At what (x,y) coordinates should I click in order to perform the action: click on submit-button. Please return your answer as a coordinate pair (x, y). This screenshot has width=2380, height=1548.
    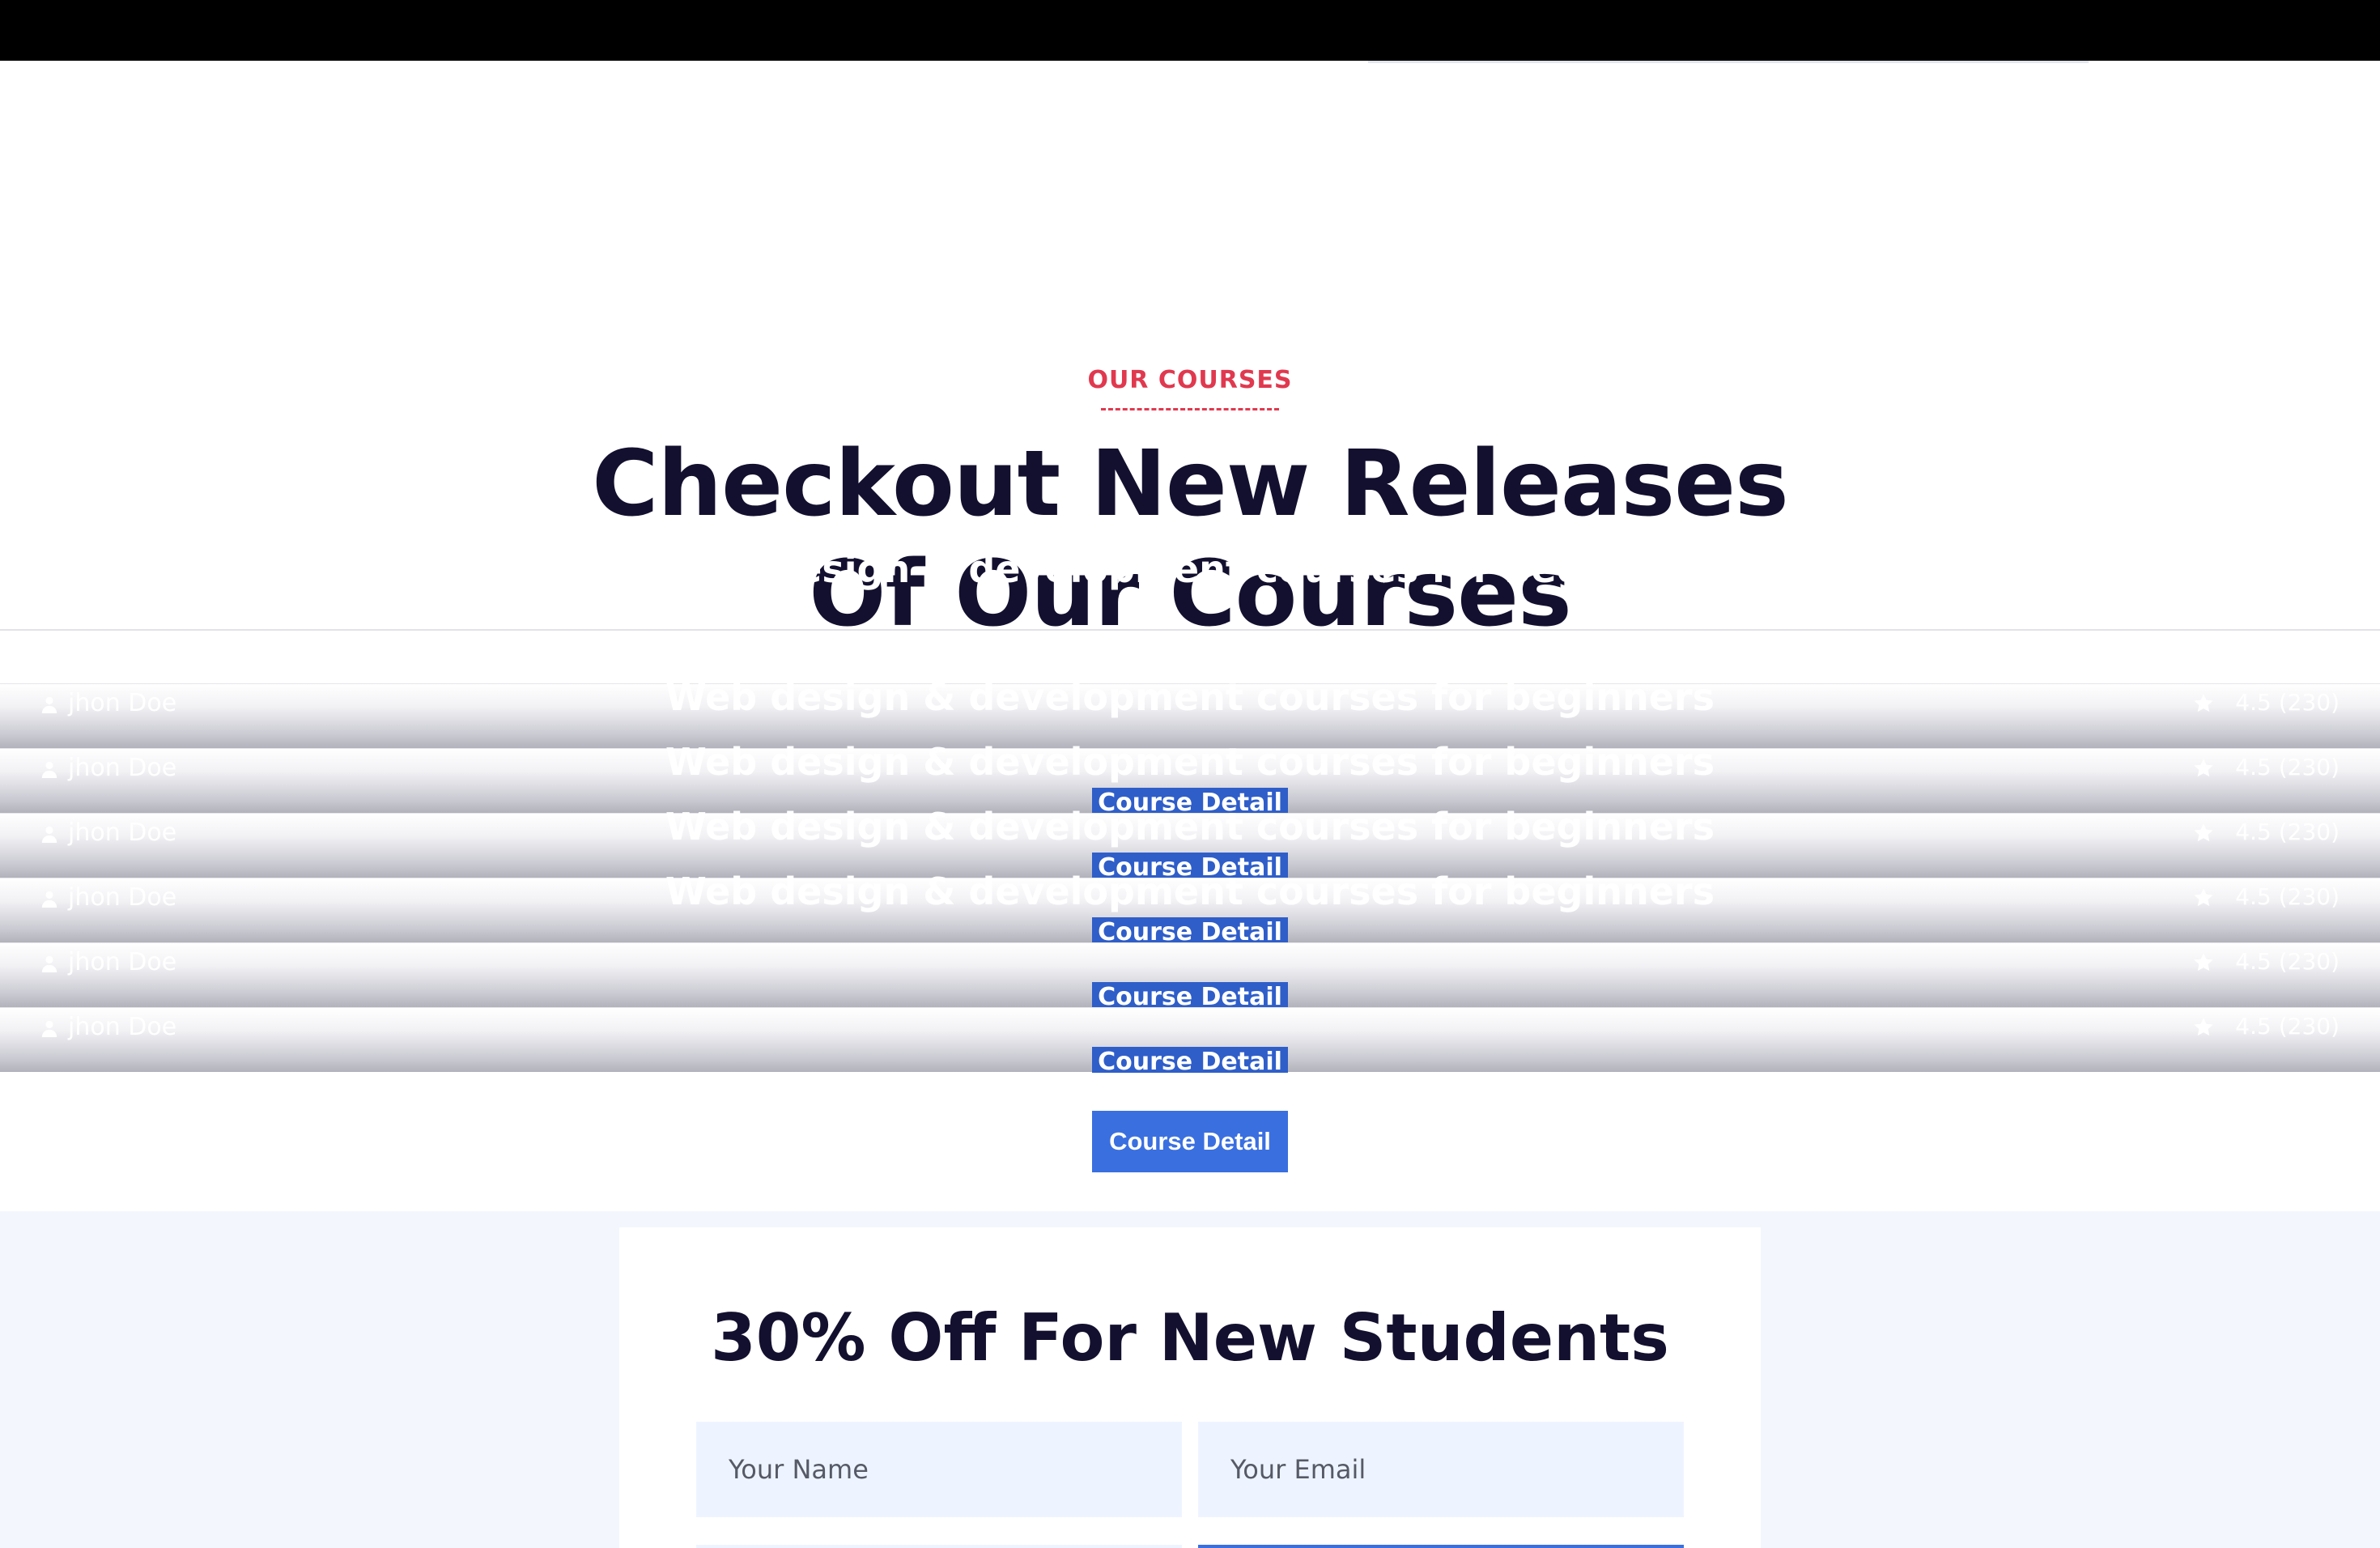
    Looking at the image, I should click on (1441, 1546).